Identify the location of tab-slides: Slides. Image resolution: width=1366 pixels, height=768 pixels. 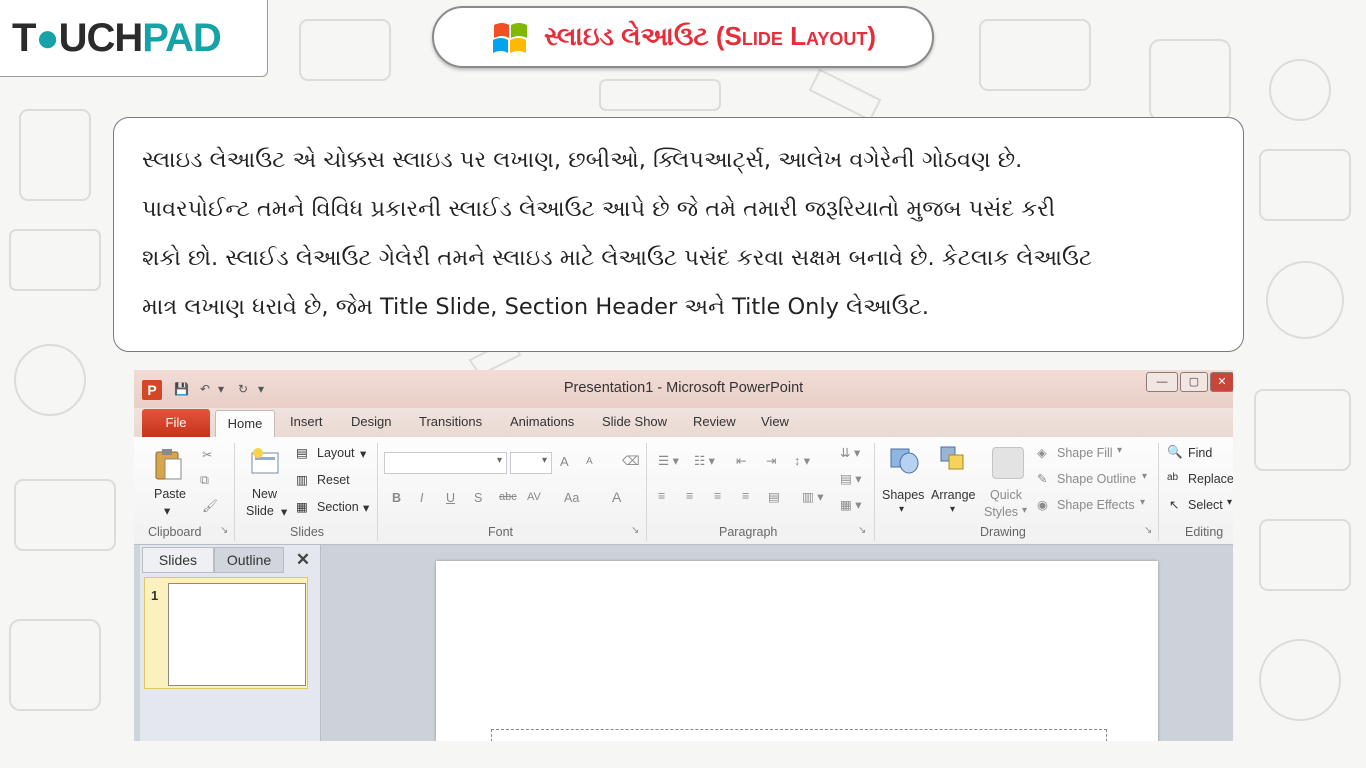
(178, 560).